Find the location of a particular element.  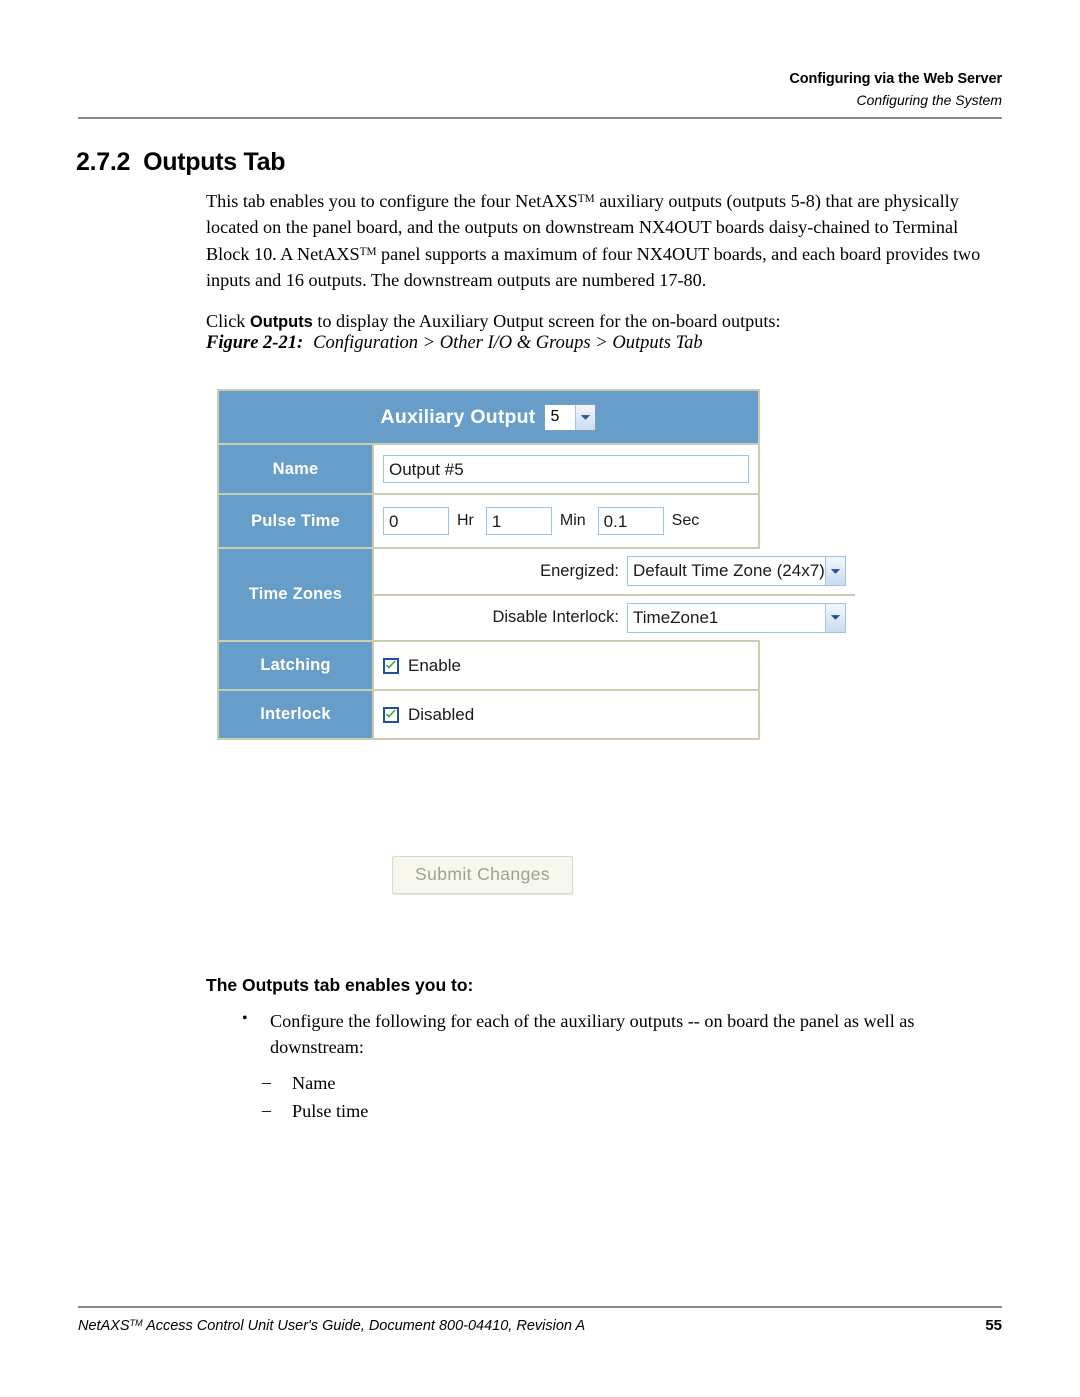

dash-list: Name Pulse time is located at coordinates (606, 1097).